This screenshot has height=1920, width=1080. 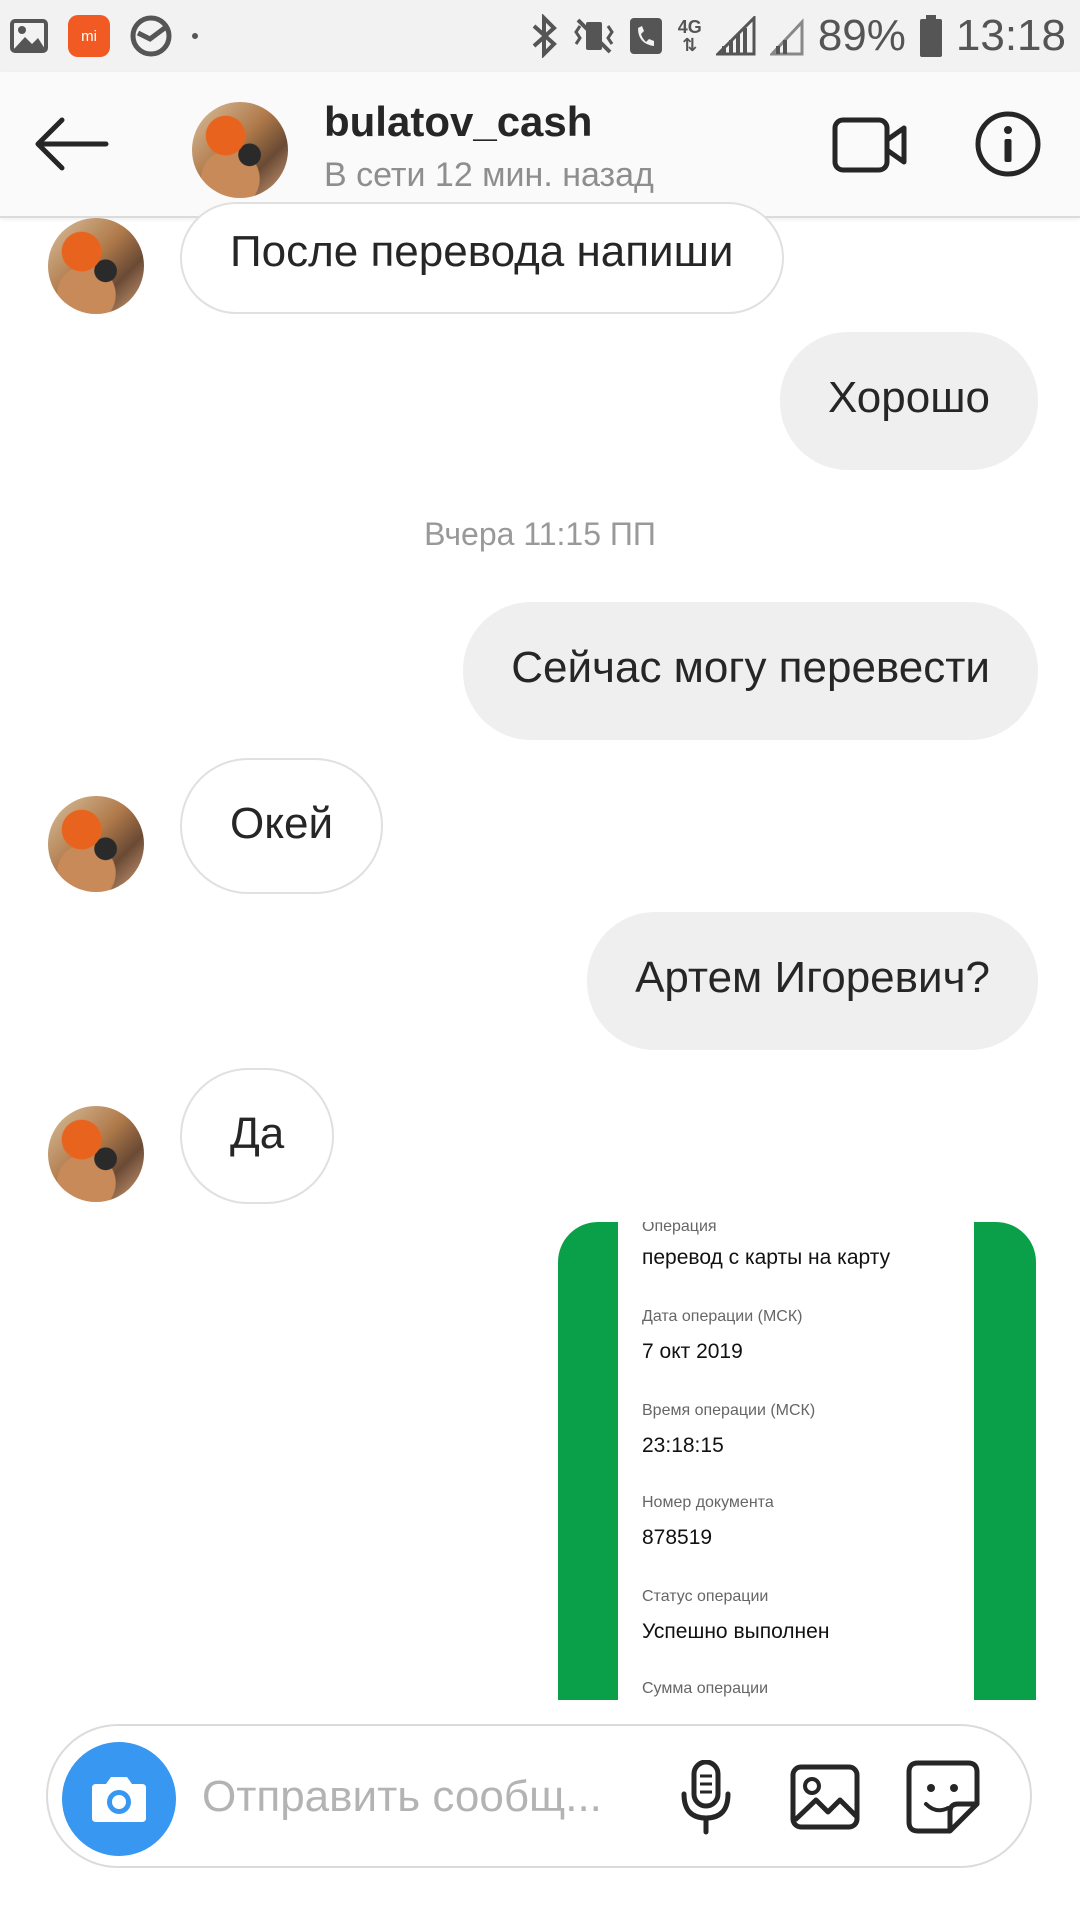 What do you see at coordinates (544, 36) in the screenshot?
I see `bluetooth-icon` at bounding box center [544, 36].